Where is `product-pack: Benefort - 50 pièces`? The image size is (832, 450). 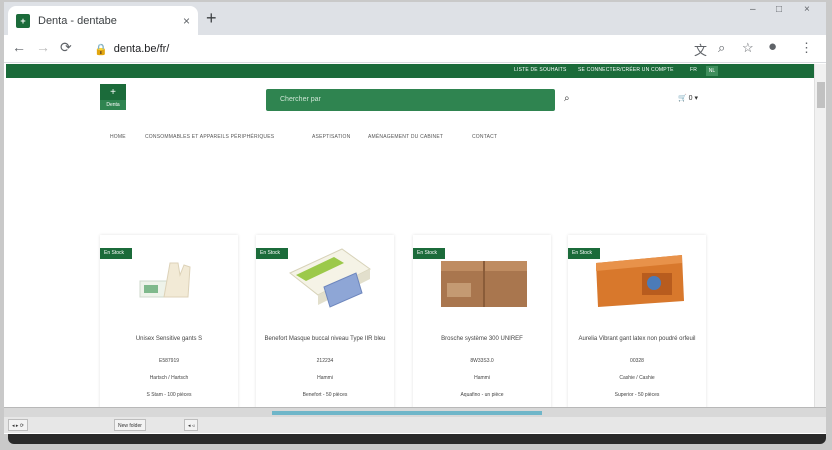 product-pack: Benefort - 50 pièces is located at coordinates (325, 395).